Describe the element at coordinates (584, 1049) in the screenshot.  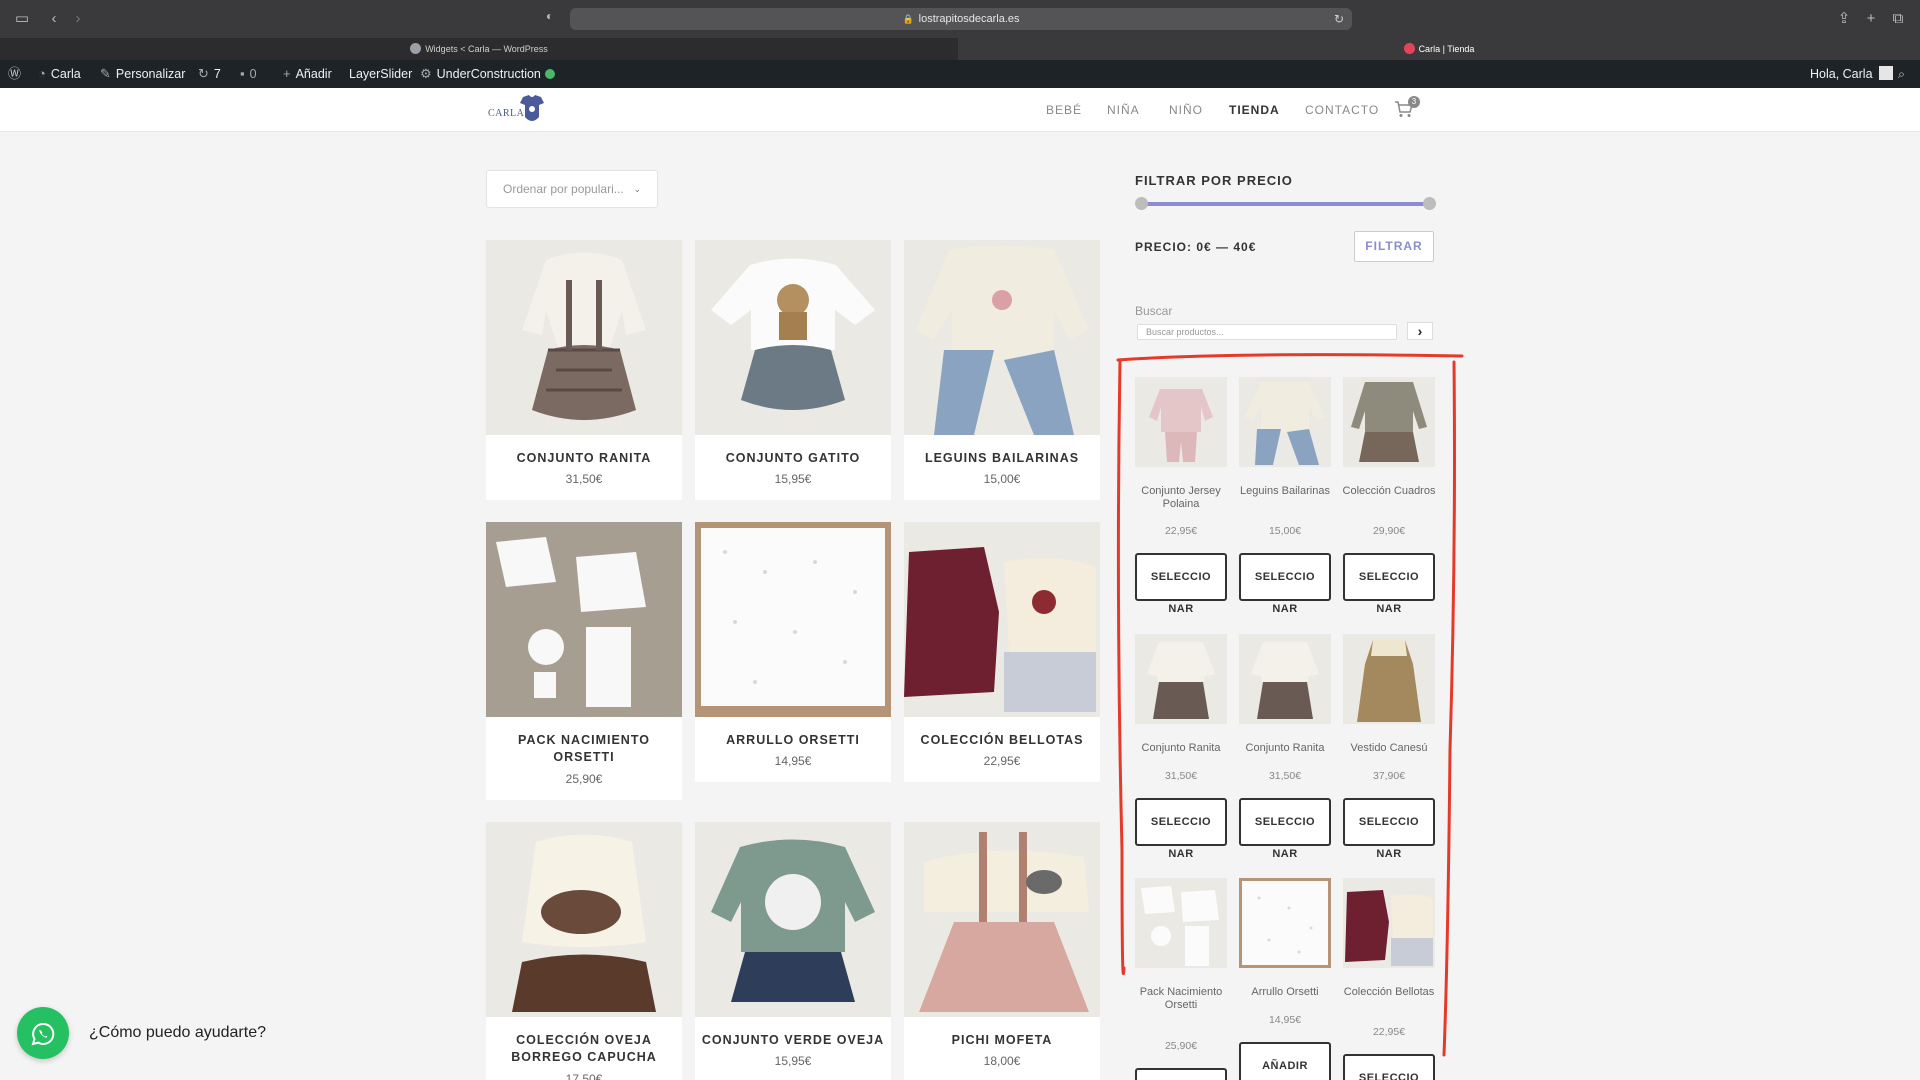
I see `product-name: COLECCIÓN OVEJA BORREGO CAPUCHA` at that location.